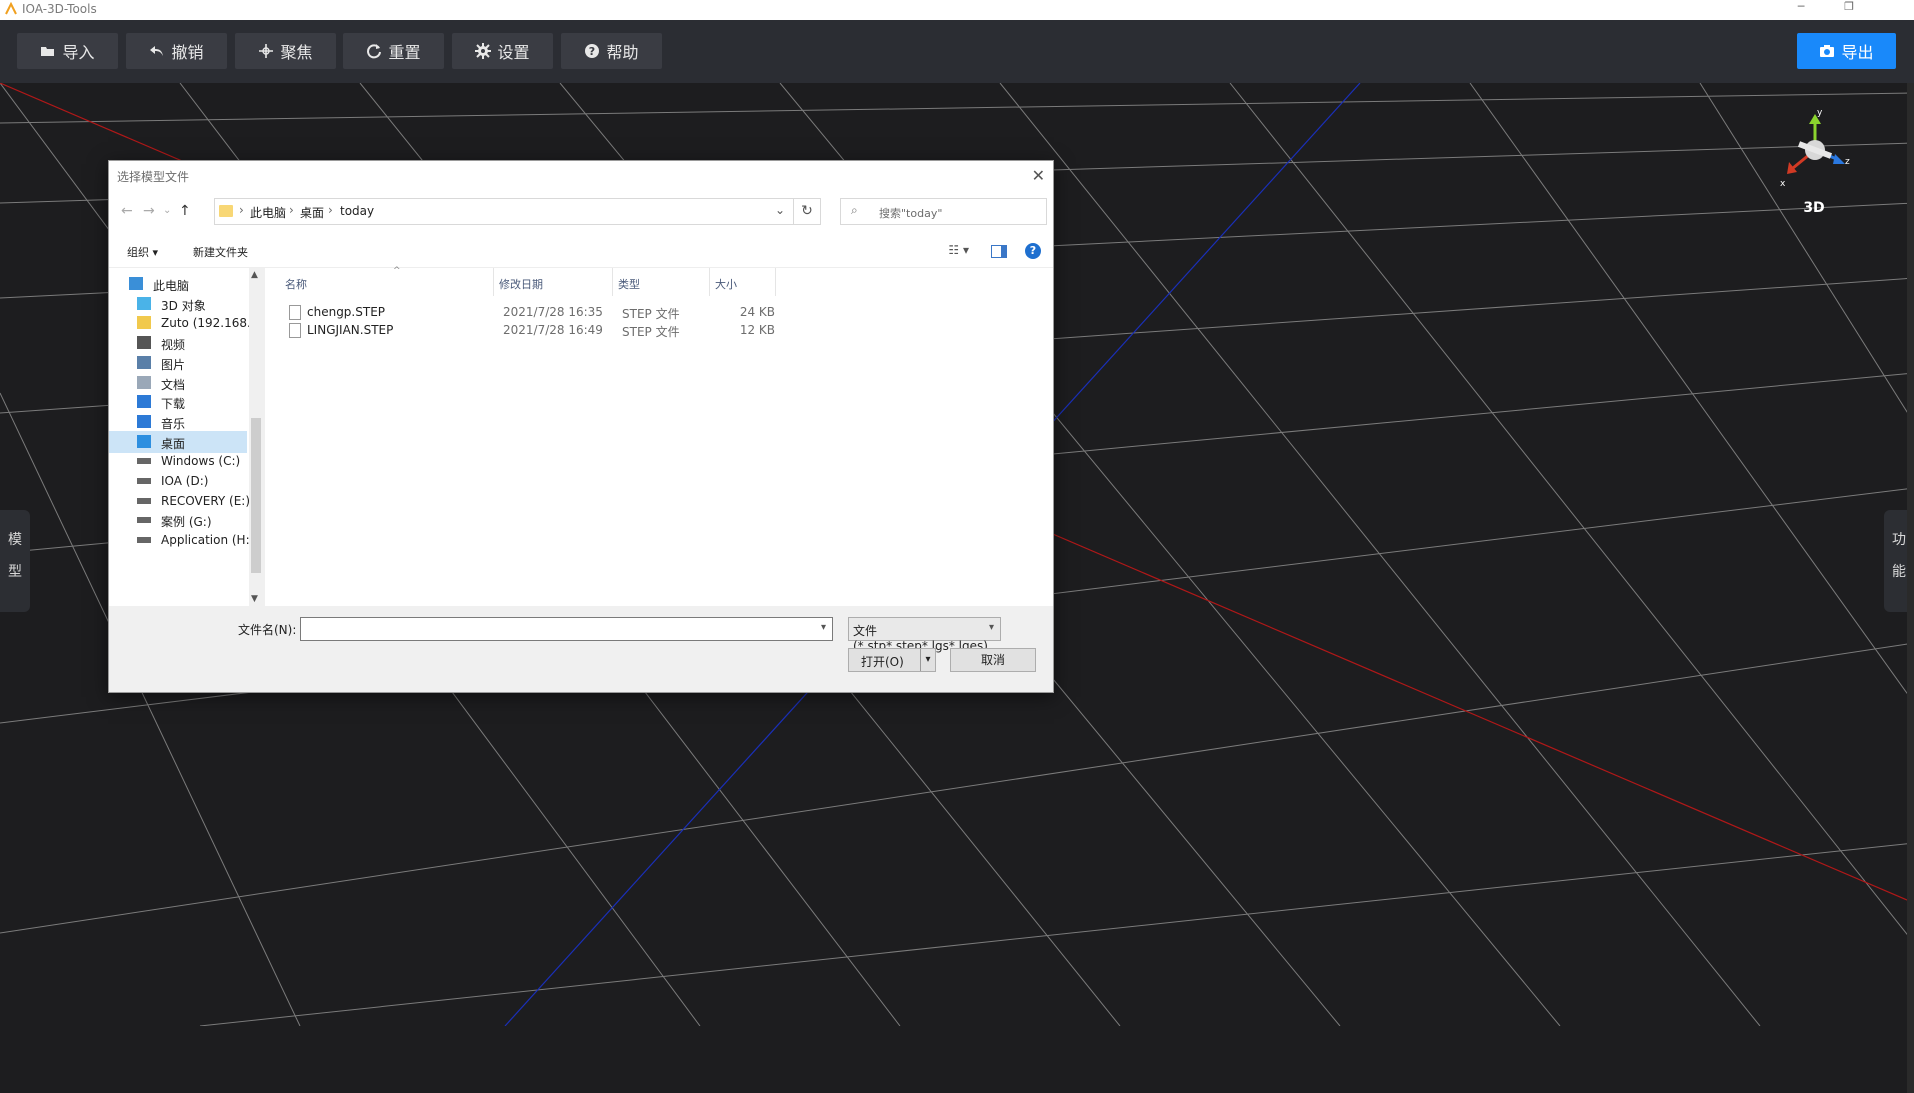 Image resolution: width=1914 pixels, height=1093 pixels. What do you see at coordinates (59, 9) in the screenshot?
I see `window-title: IOA-3D-Tools` at bounding box center [59, 9].